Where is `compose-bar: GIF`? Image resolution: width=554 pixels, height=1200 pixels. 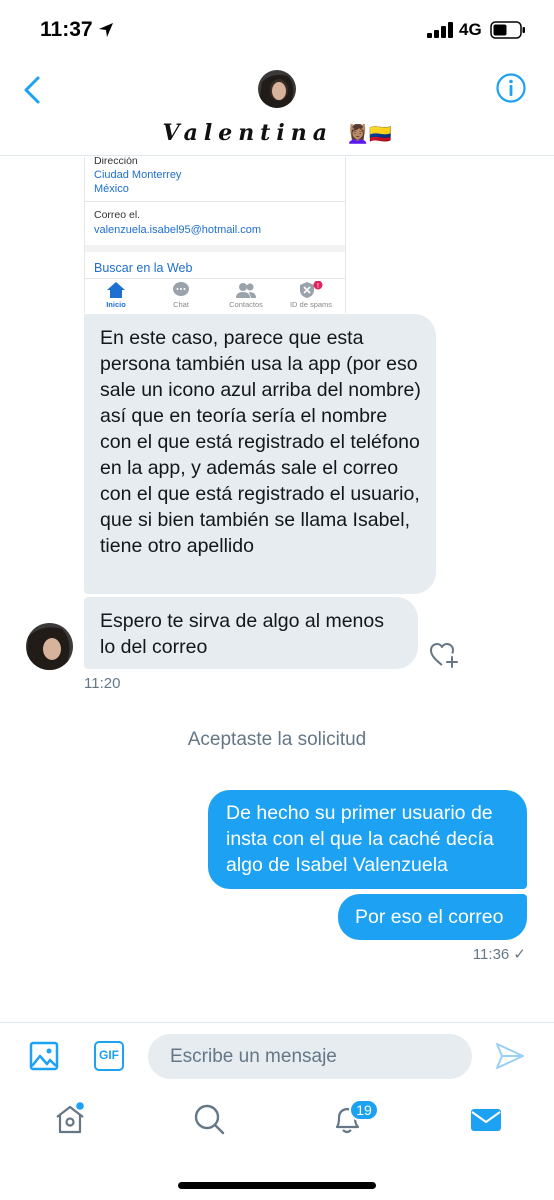 compose-bar: GIF is located at coordinates (277, 1056).